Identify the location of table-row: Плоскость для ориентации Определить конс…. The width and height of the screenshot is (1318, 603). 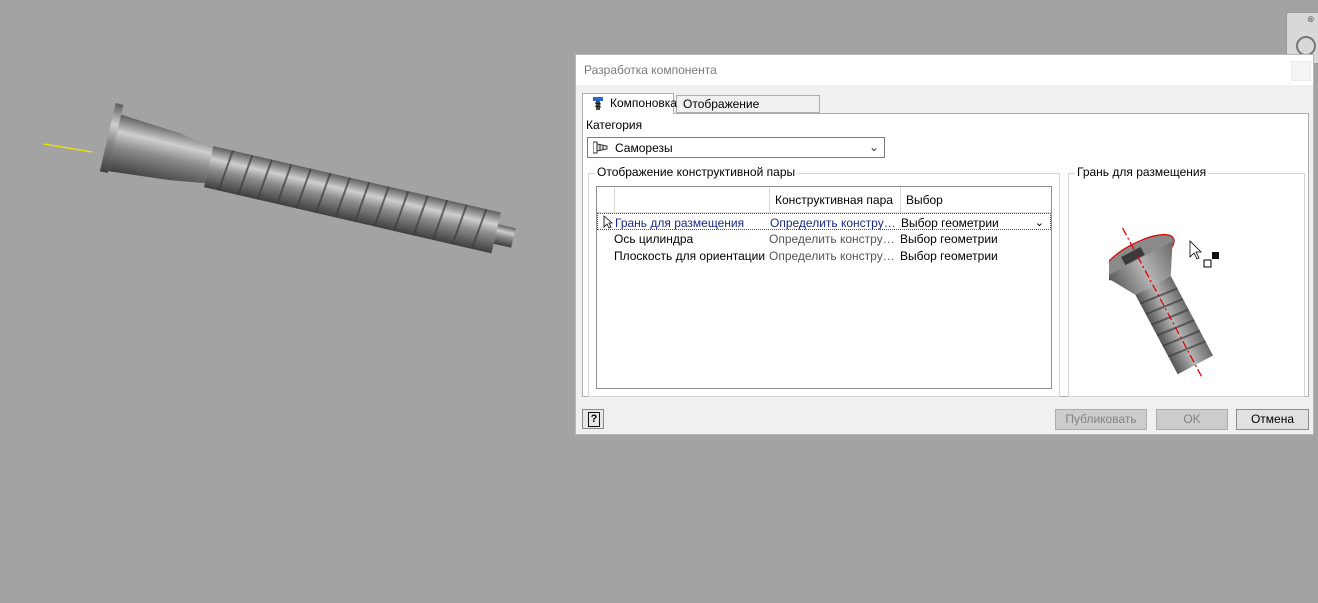
(824, 255).